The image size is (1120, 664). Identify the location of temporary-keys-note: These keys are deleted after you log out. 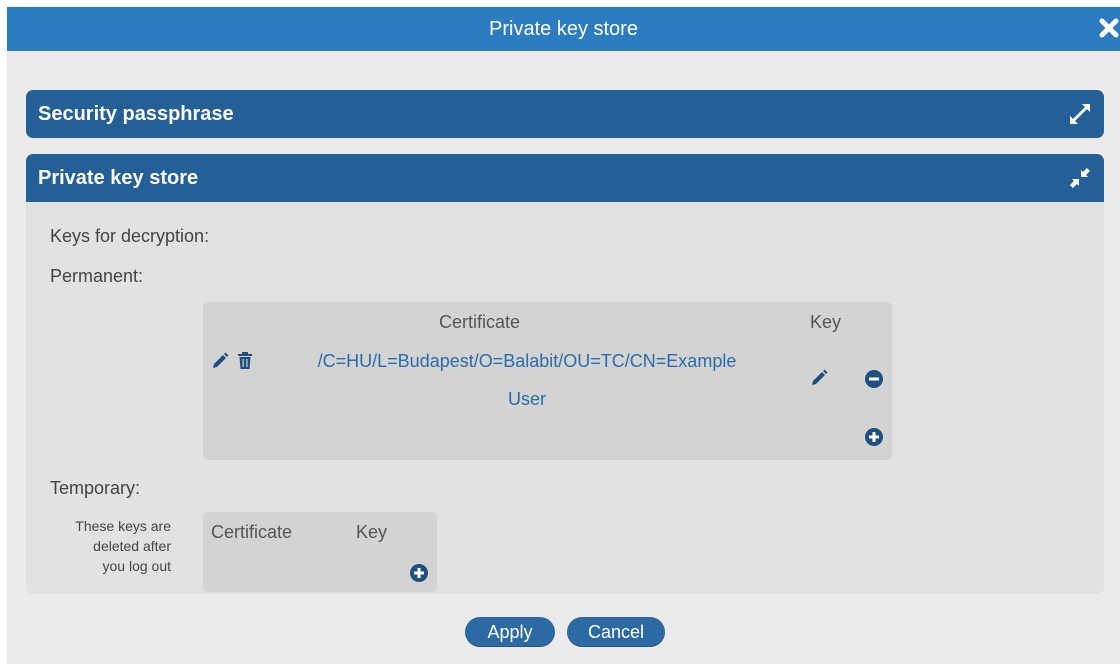
(98, 546).